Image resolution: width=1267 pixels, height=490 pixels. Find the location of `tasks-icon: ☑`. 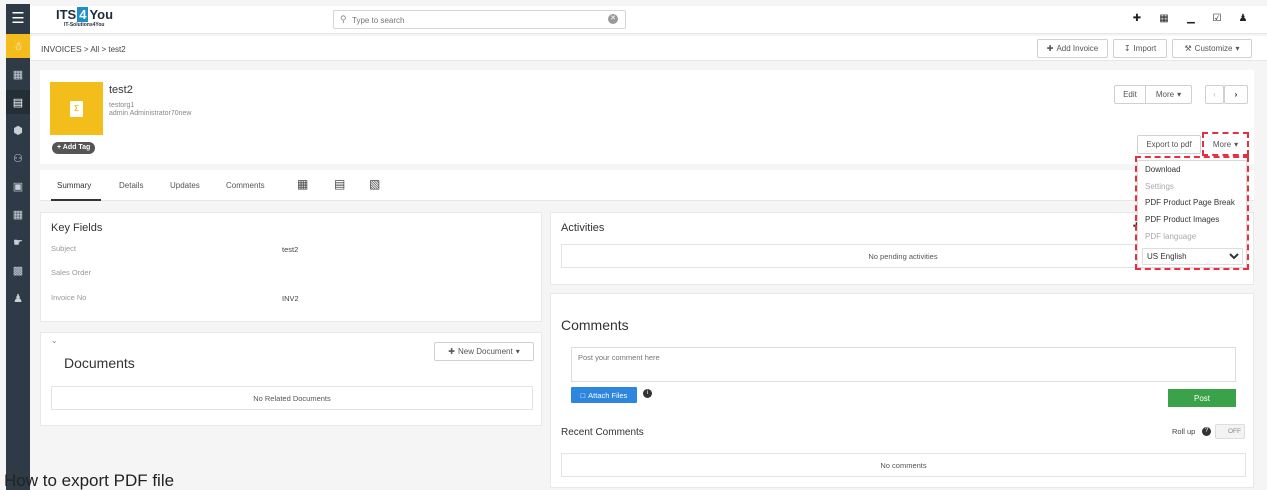

tasks-icon: ☑ is located at coordinates (1217, 19).